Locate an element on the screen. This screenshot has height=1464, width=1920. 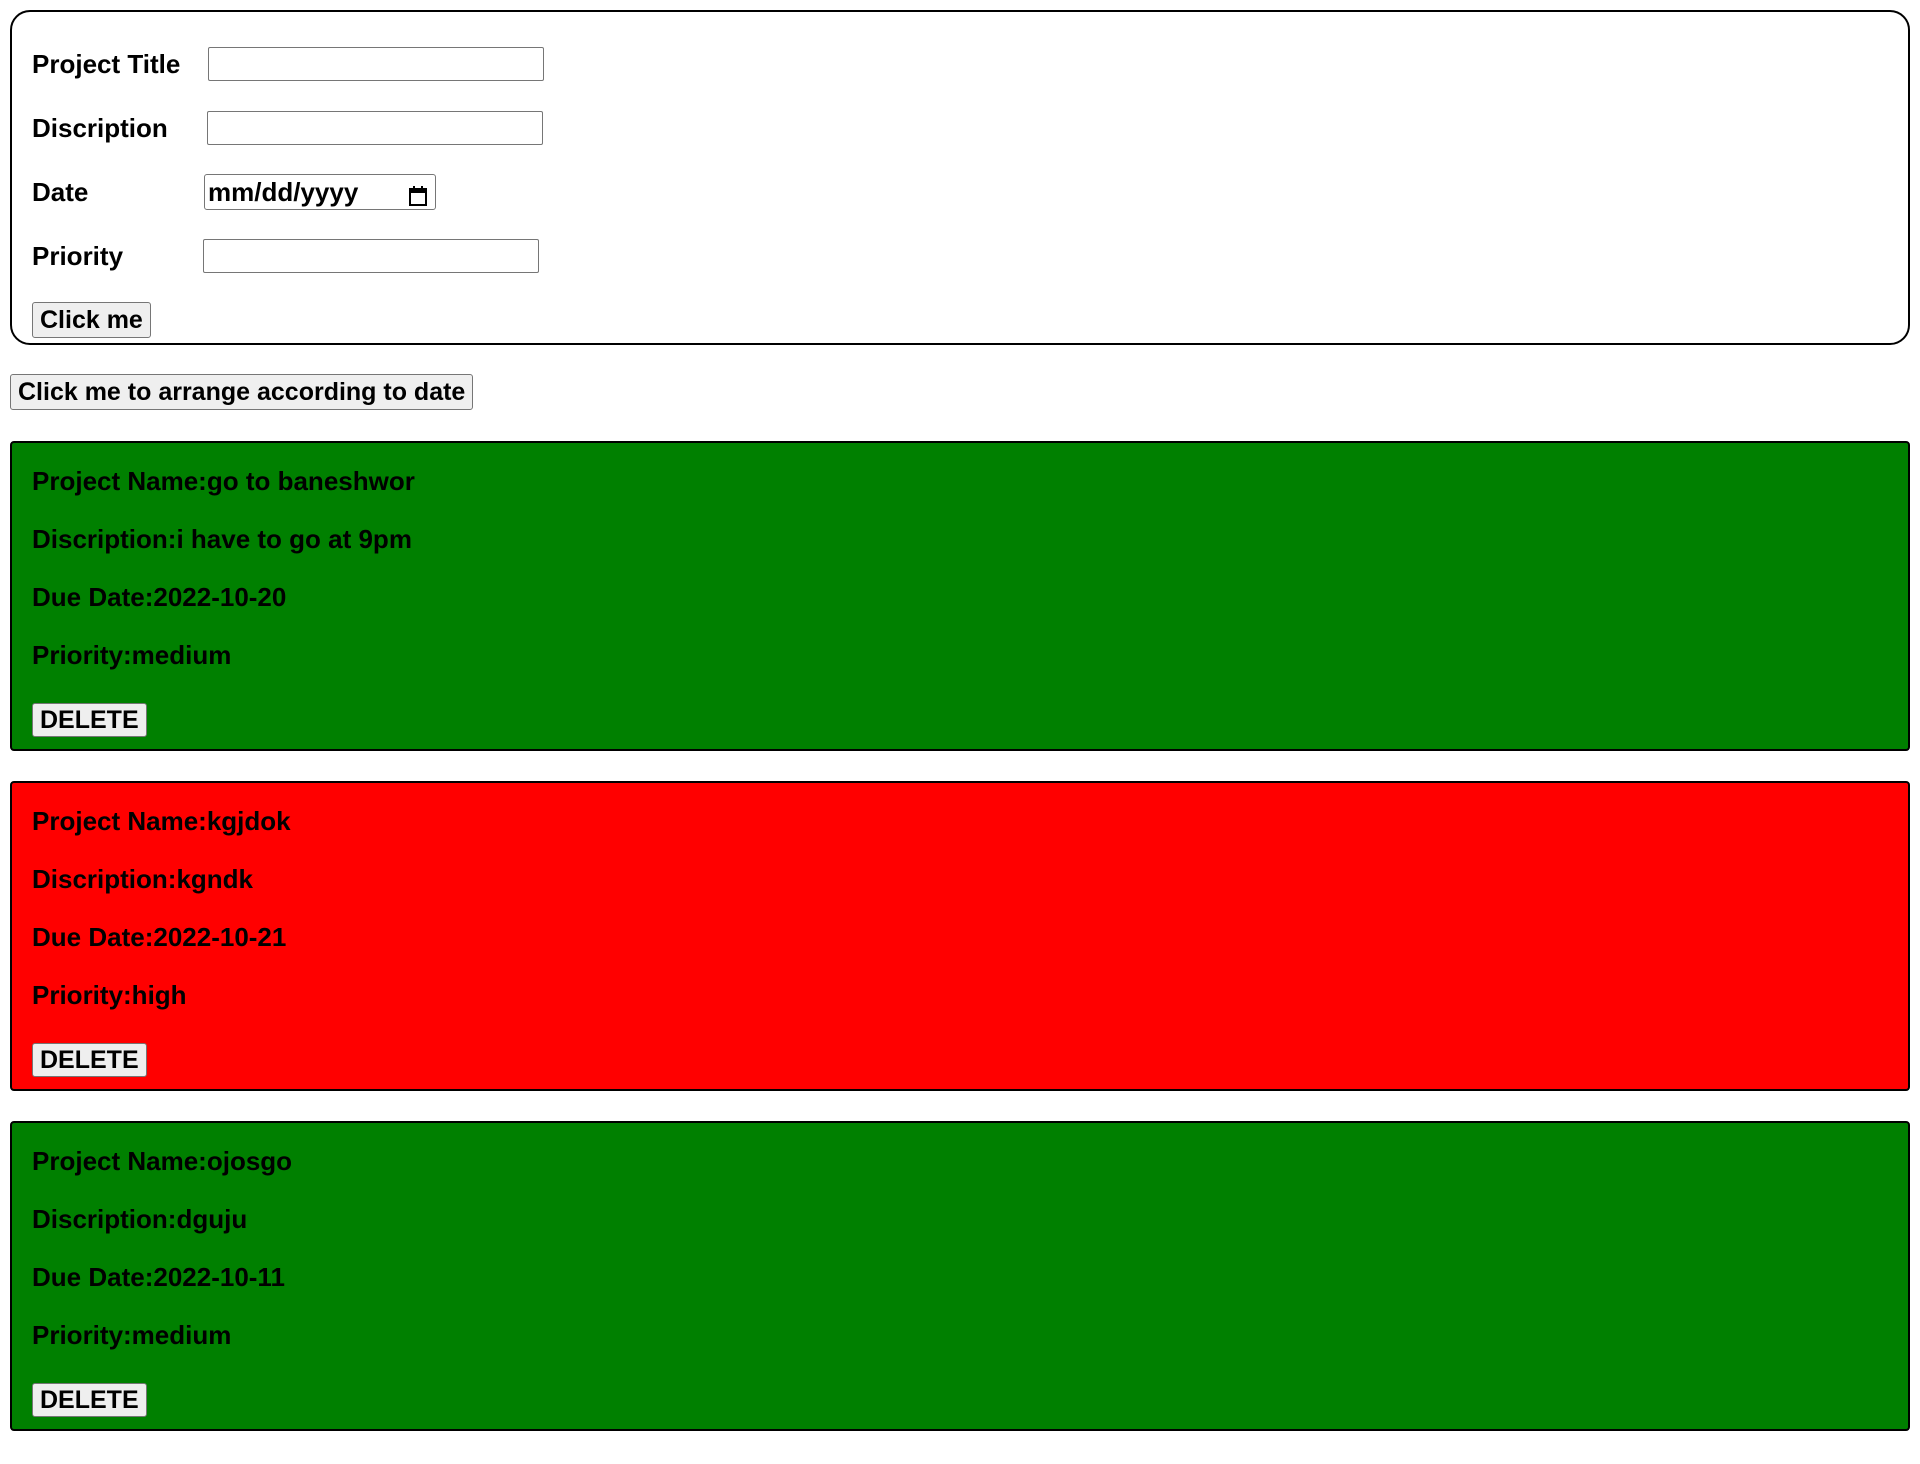
description-input is located at coordinates (375, 128).